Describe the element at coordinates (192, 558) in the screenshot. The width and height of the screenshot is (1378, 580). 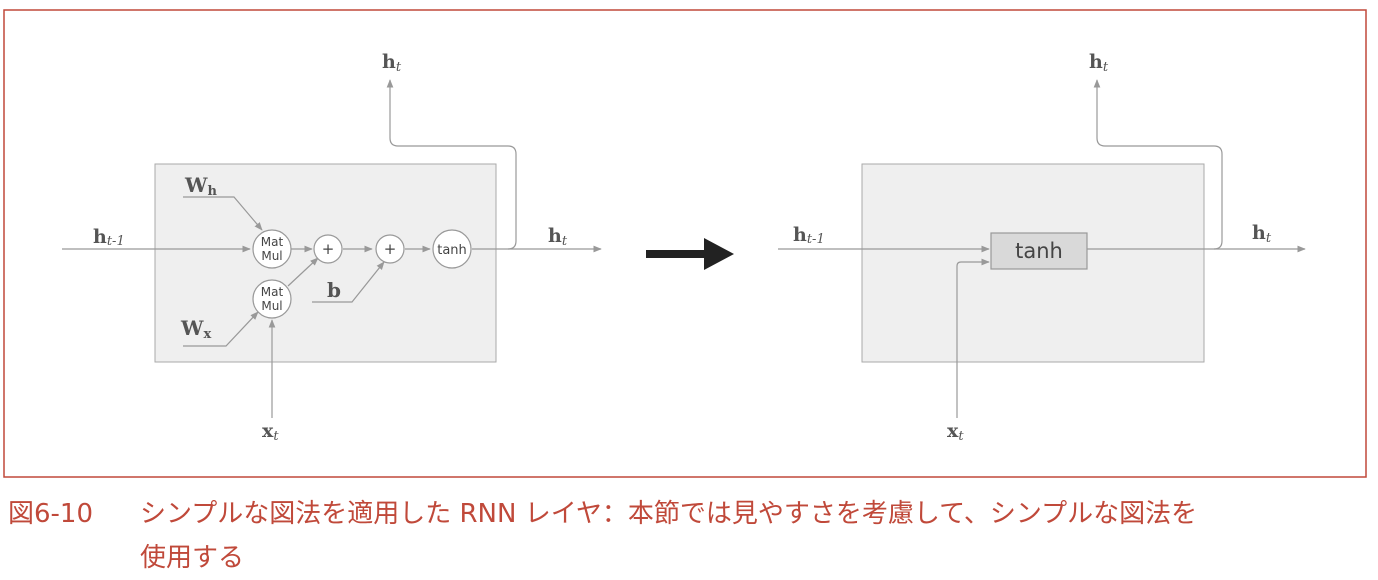
I see `caption-text-line2: 使用する` at that location.